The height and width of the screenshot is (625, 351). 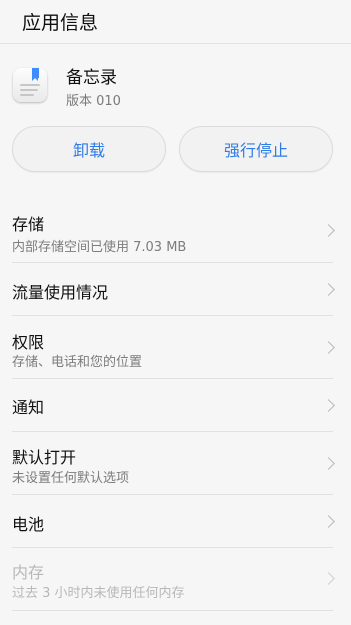 What do you see at coordinates (77, 362) in the screenshot?
I see `permissions-subtitle: 存储、电话和您的位置` at bounding box center [77, 362].